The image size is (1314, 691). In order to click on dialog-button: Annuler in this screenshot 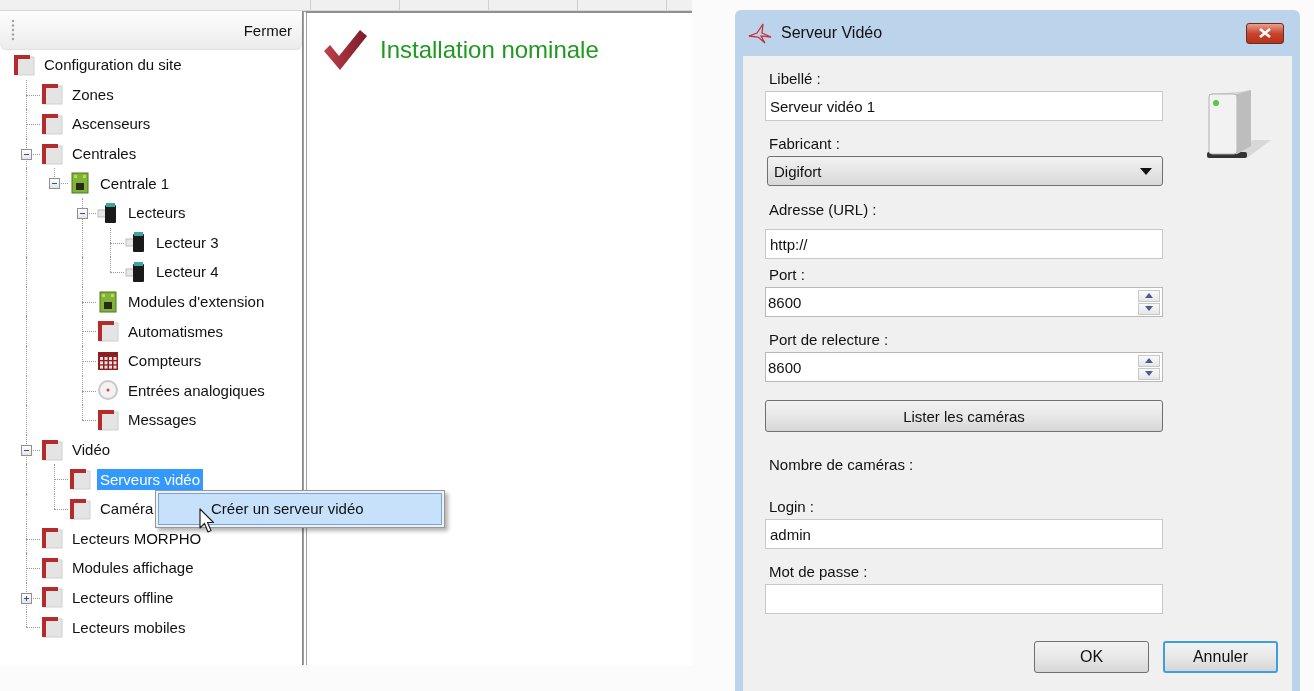, I will do `click(1220, 657)`.